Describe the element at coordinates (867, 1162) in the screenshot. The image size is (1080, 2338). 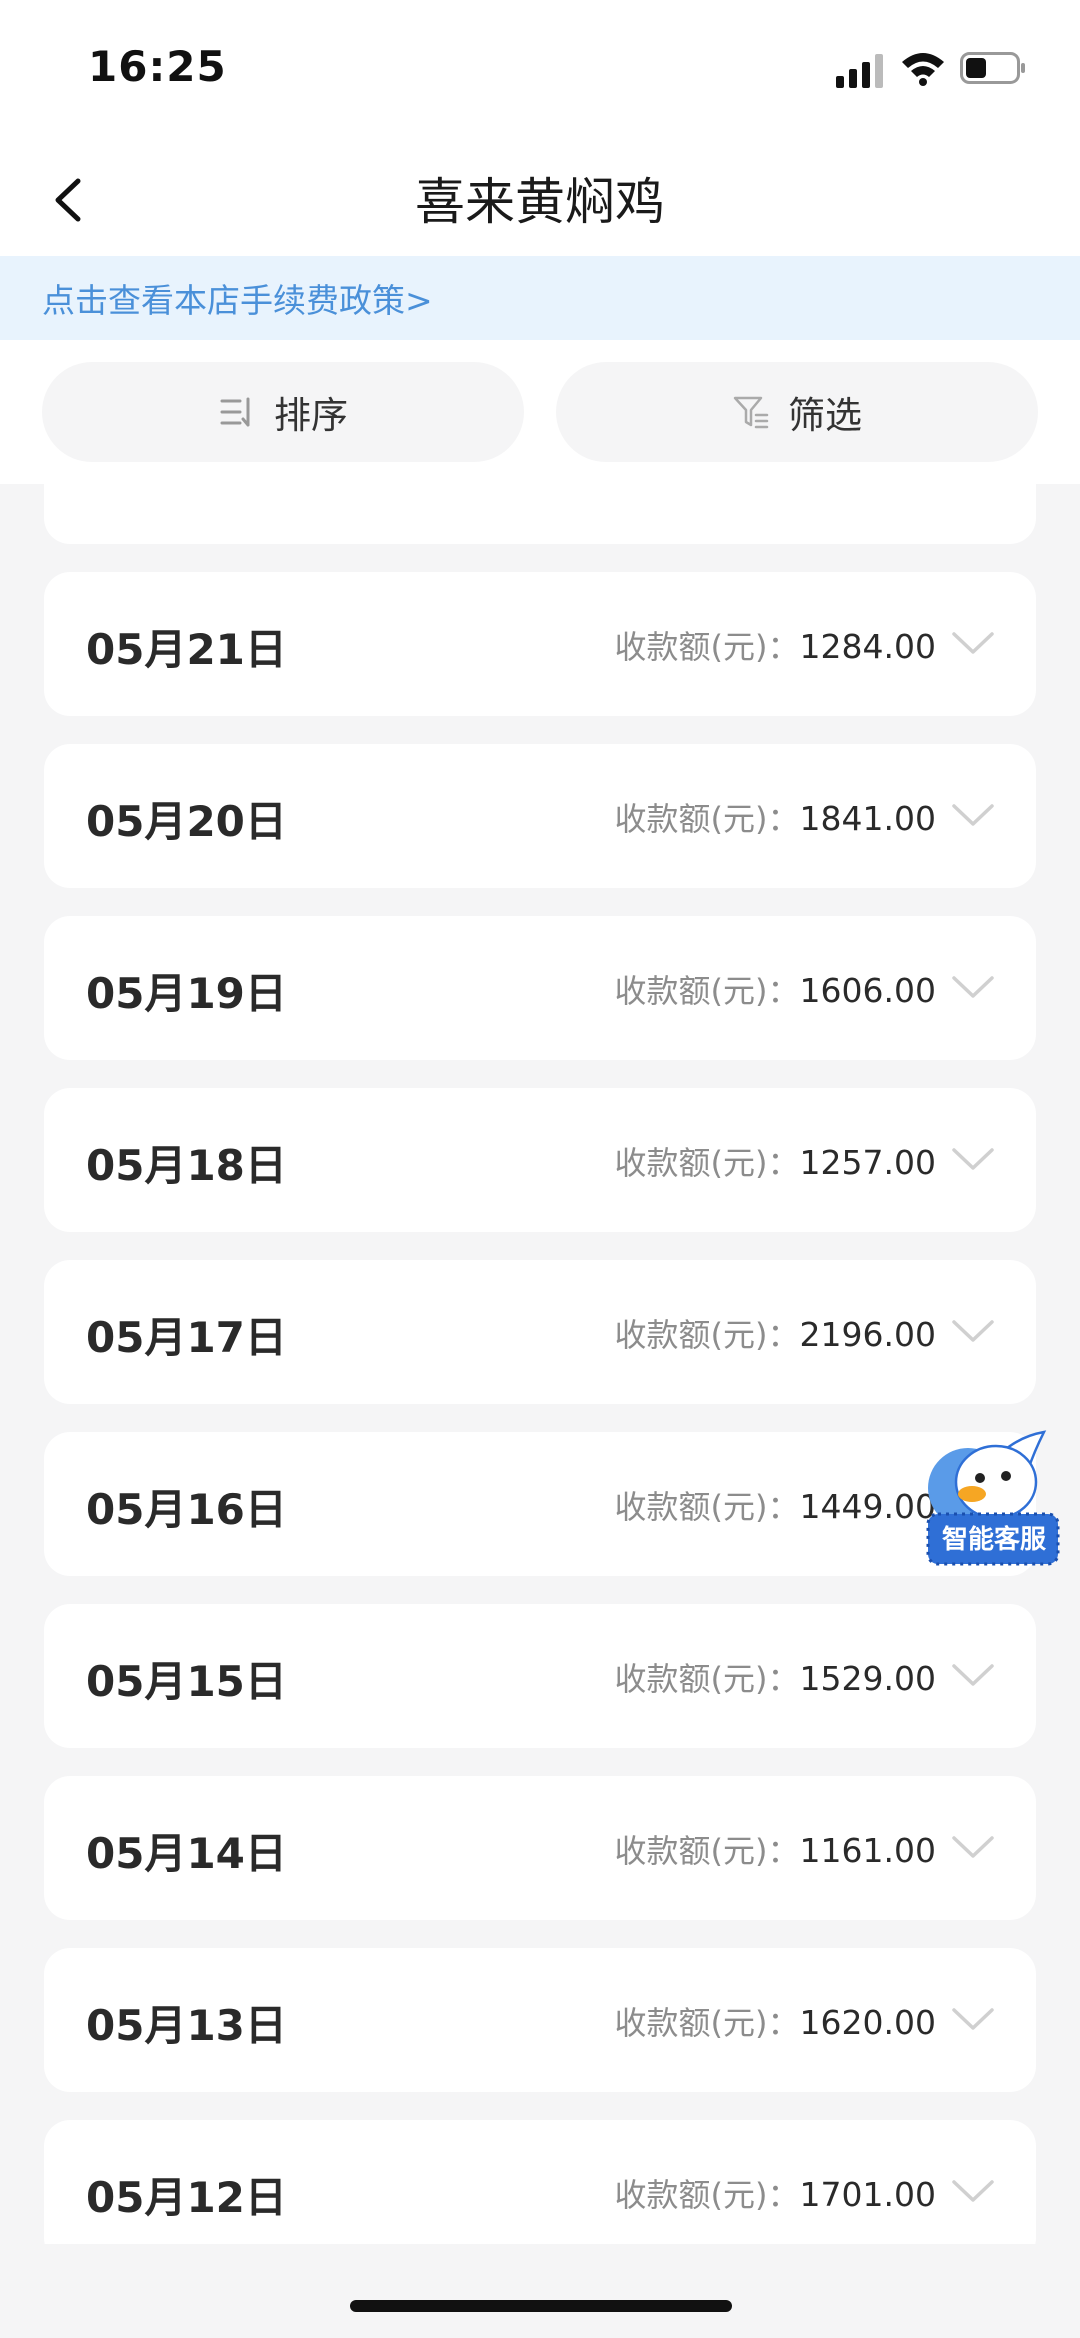
I see `amount-value: 1257.00` at that location.